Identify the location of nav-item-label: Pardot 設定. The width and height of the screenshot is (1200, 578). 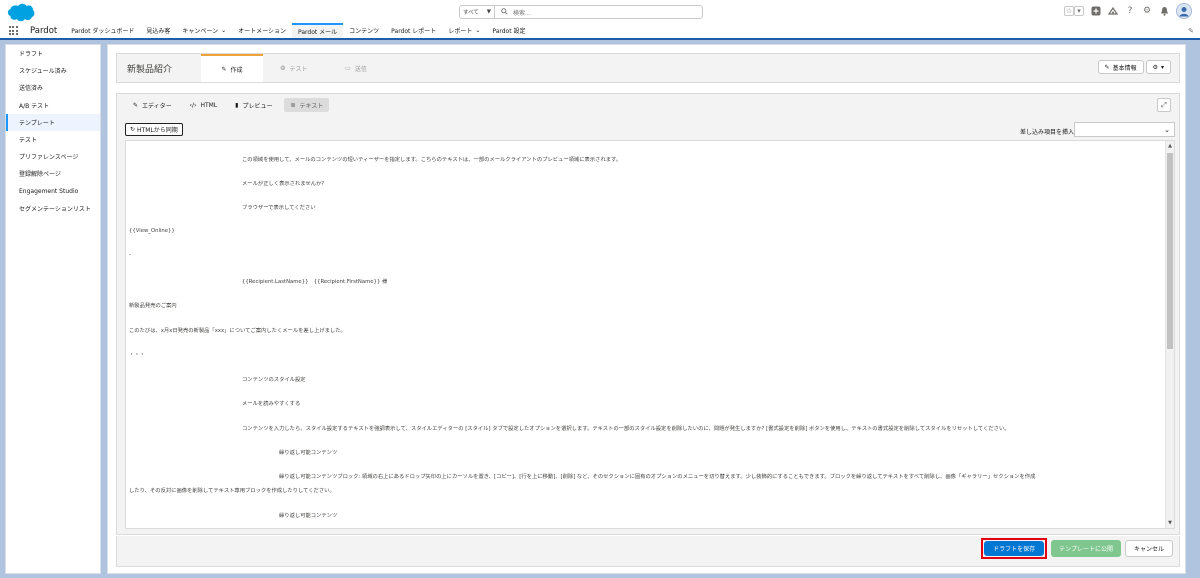
(509, 31).